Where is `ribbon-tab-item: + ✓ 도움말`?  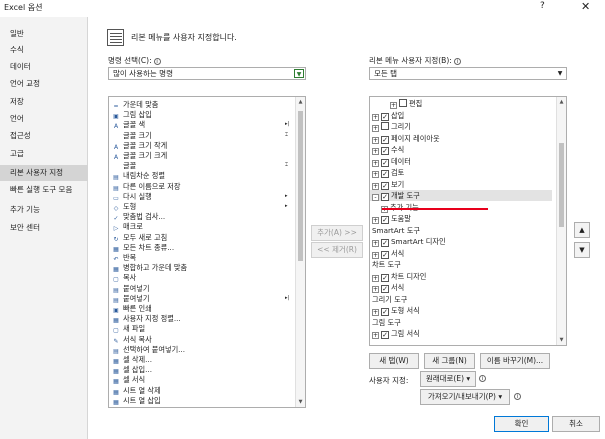 ribbon-tab-item: + ✓ 도움말 is located at coordinates (461, 218).